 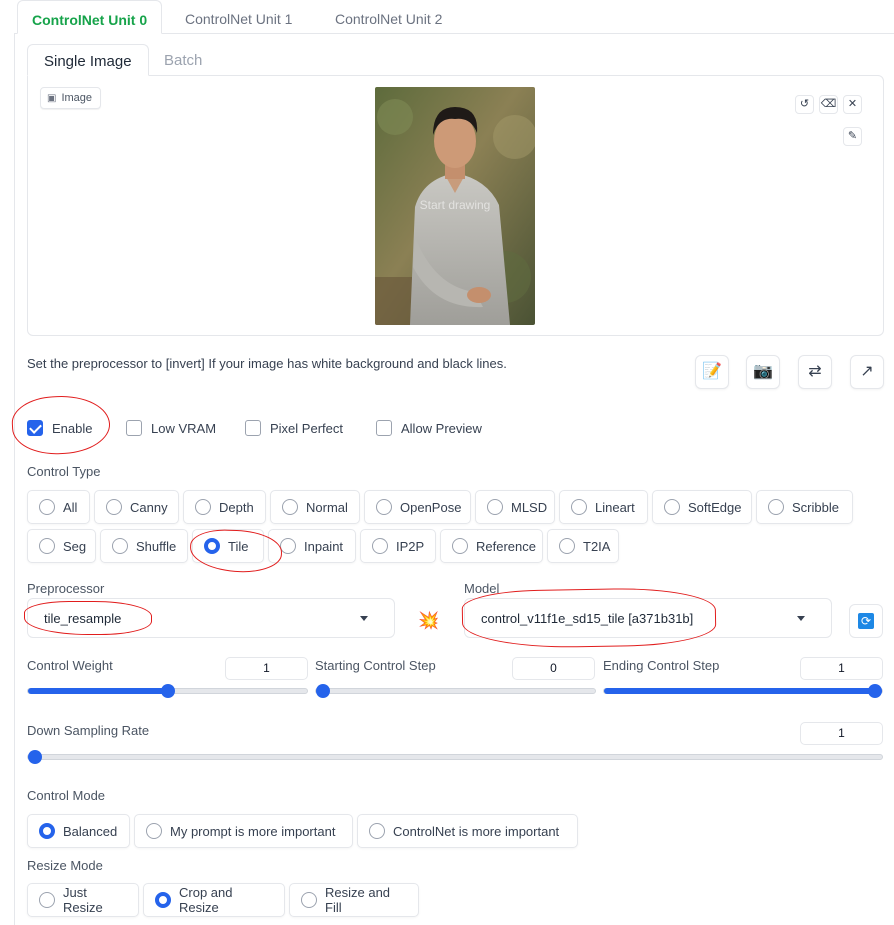 What do you see at coordinates (70, 665) in the screenshot?
I see `control-weight-label: Control Weight` at bounding box center [70, 665].